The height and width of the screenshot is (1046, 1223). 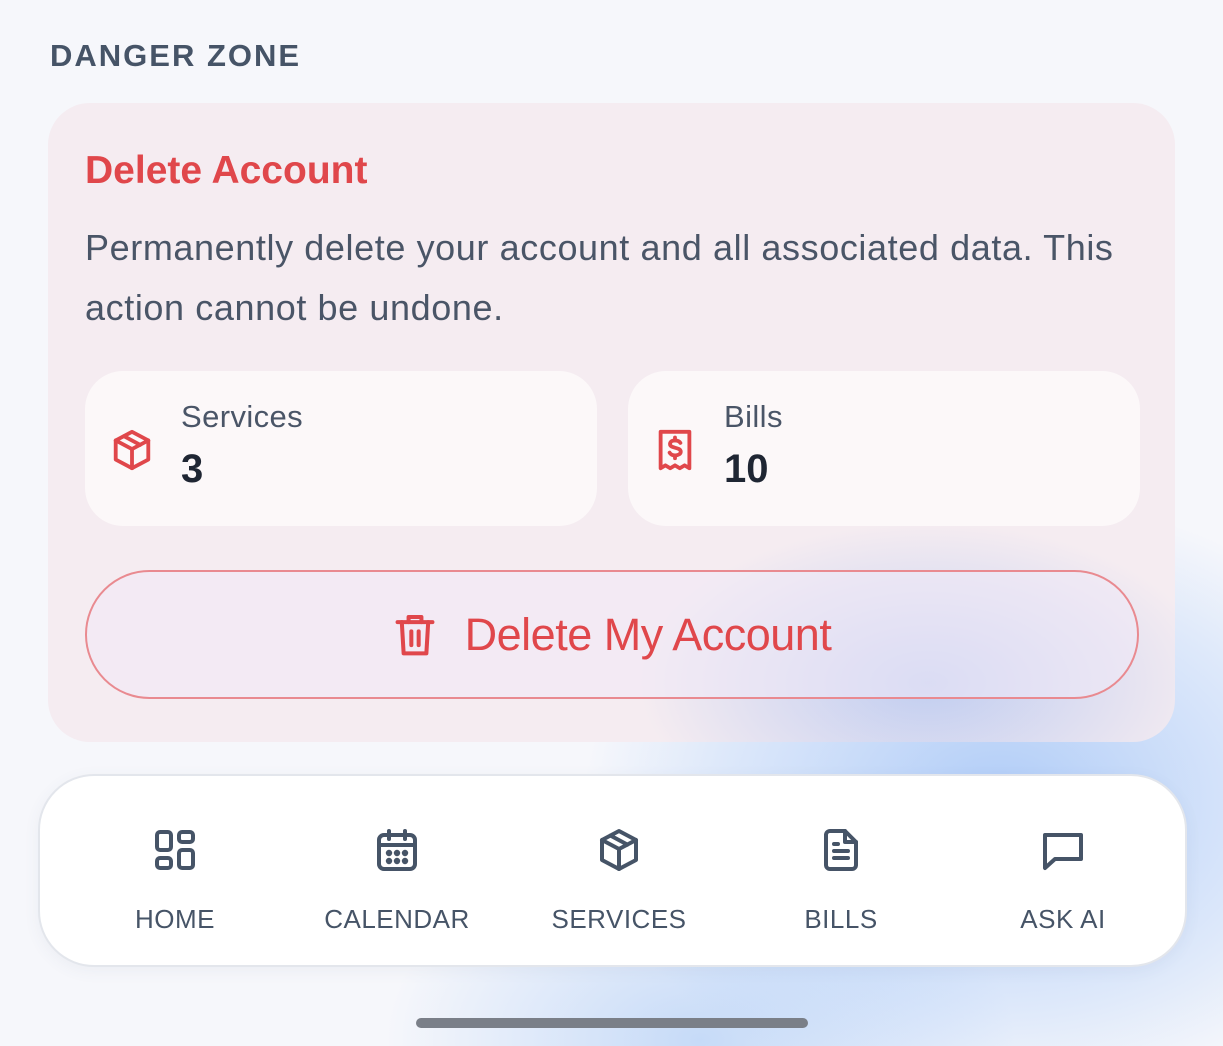 I want to click on calendar-icon, so click(x=397, y=850).